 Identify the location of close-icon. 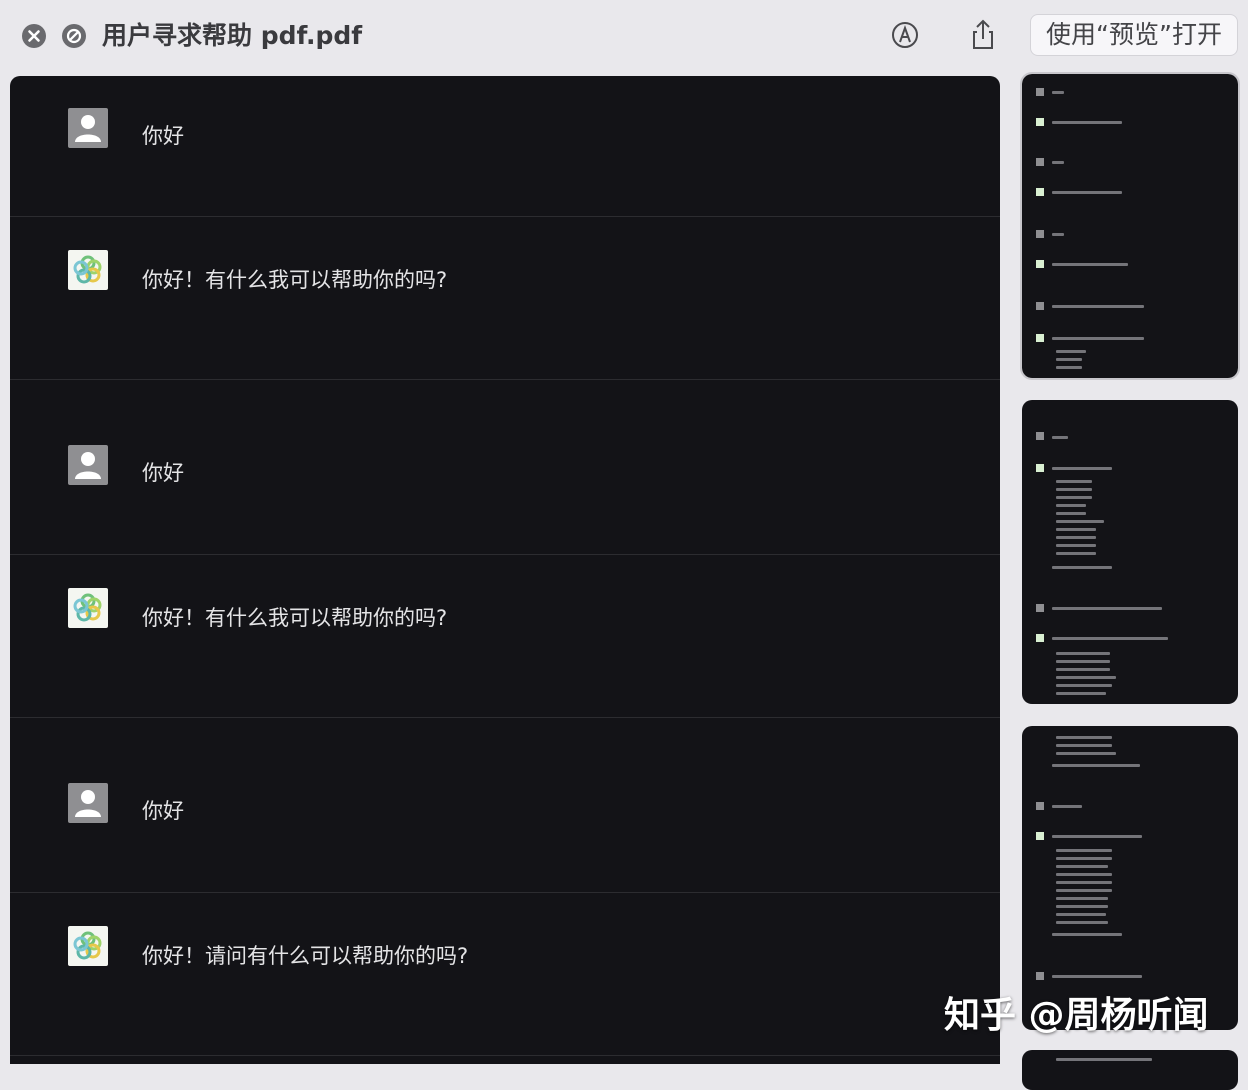
(34, 36).